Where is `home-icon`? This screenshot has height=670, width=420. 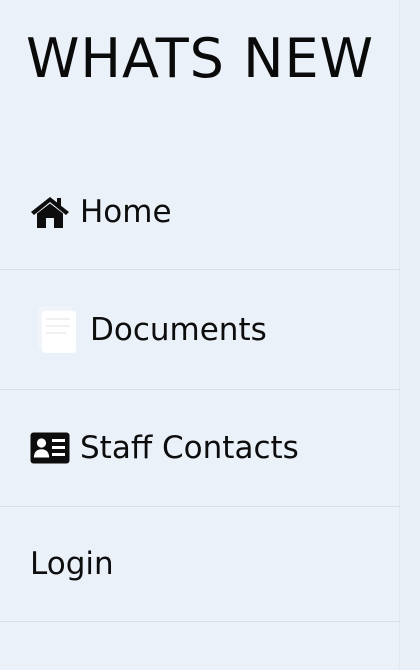 home-icon is located at coordinates (50, 212).